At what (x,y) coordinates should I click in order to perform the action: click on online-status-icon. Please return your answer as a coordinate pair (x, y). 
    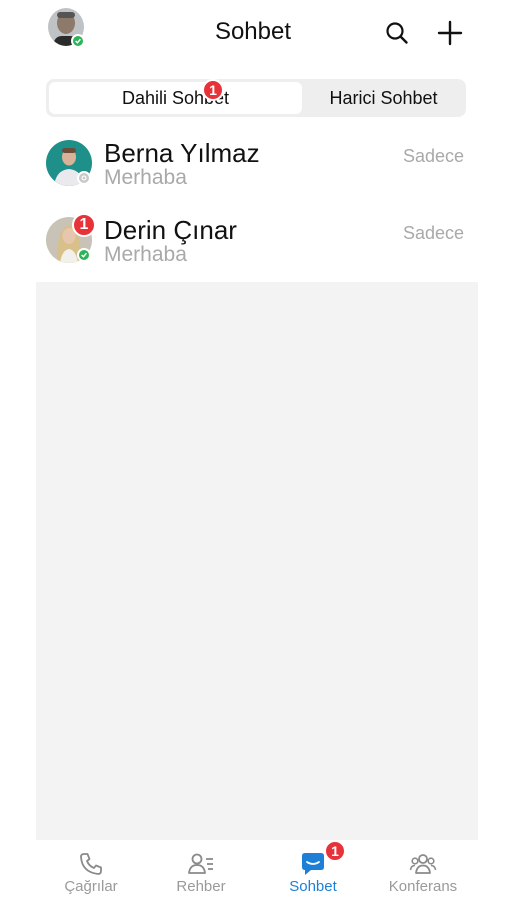
    Looking at the image, I should click on (84, 255).